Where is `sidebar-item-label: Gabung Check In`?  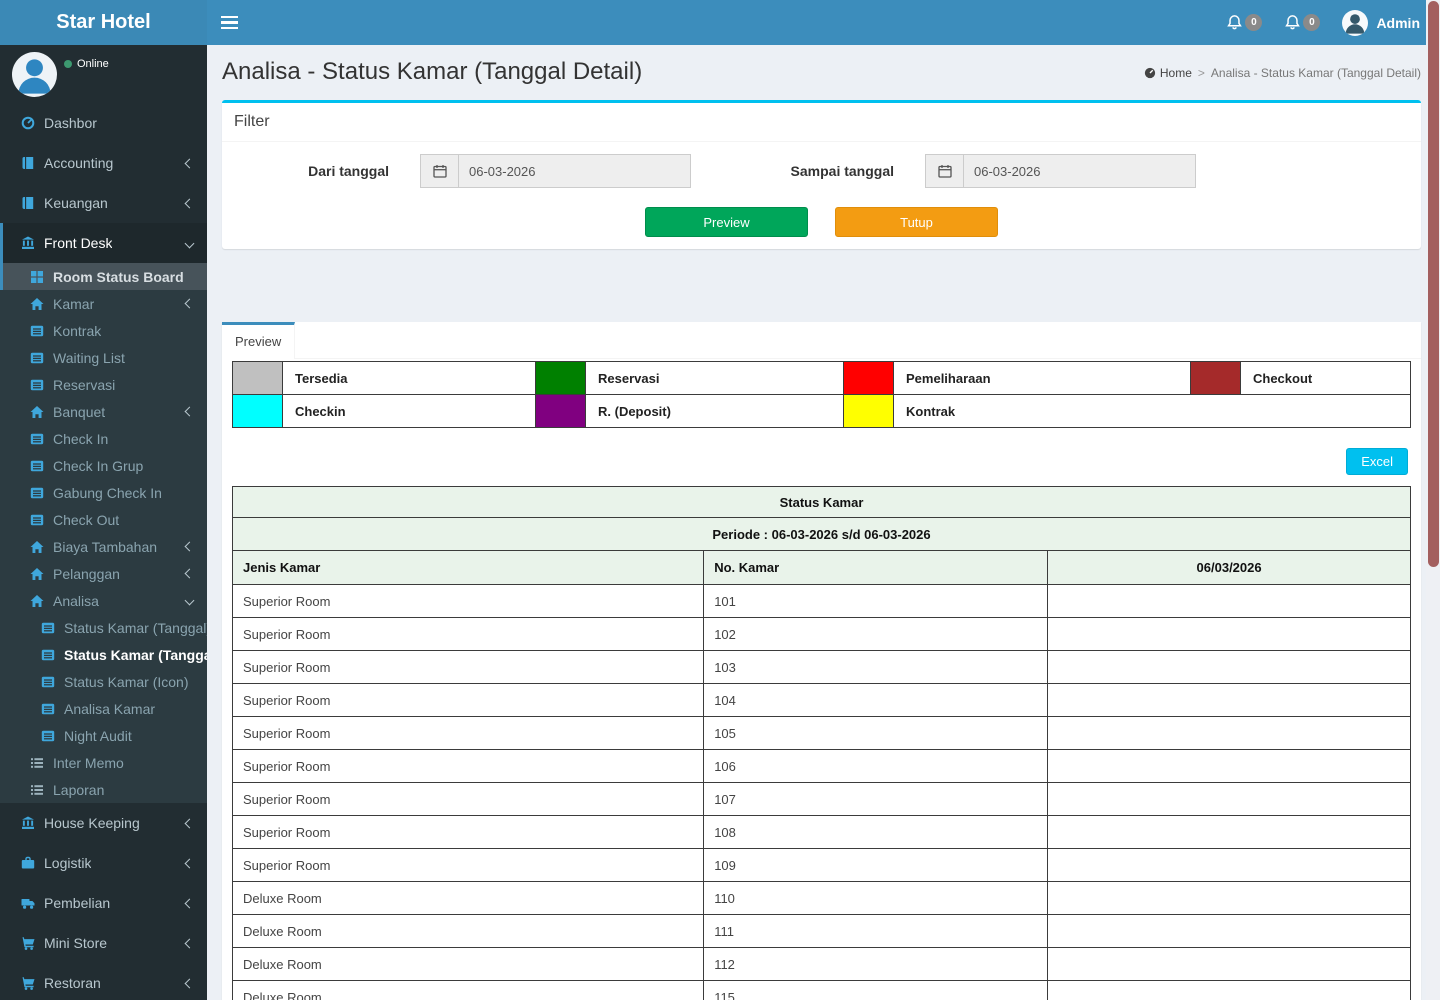 sidebar-item-label: Gabung Check In is located at coordinates (107, 492).